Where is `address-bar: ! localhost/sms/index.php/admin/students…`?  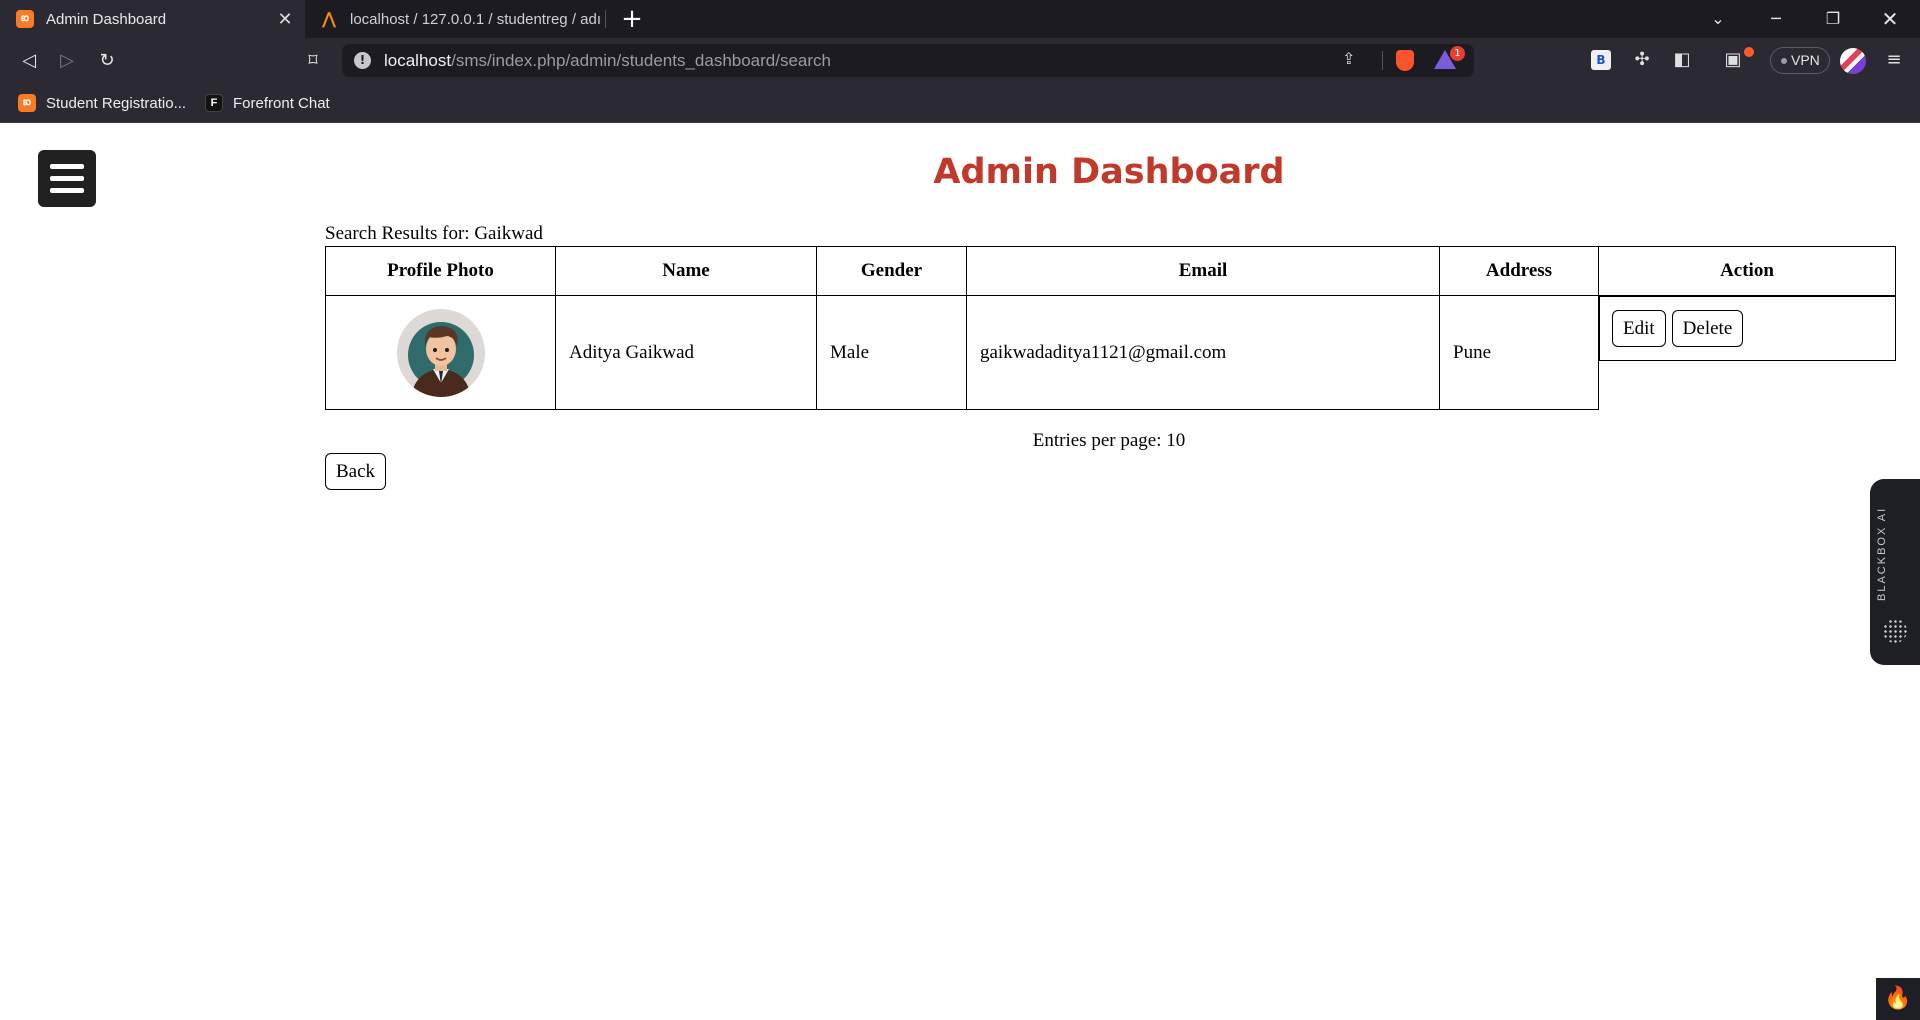 address-bar: ! localhost/sms/index.php/admin/students… is located at coordinates (908, 60).